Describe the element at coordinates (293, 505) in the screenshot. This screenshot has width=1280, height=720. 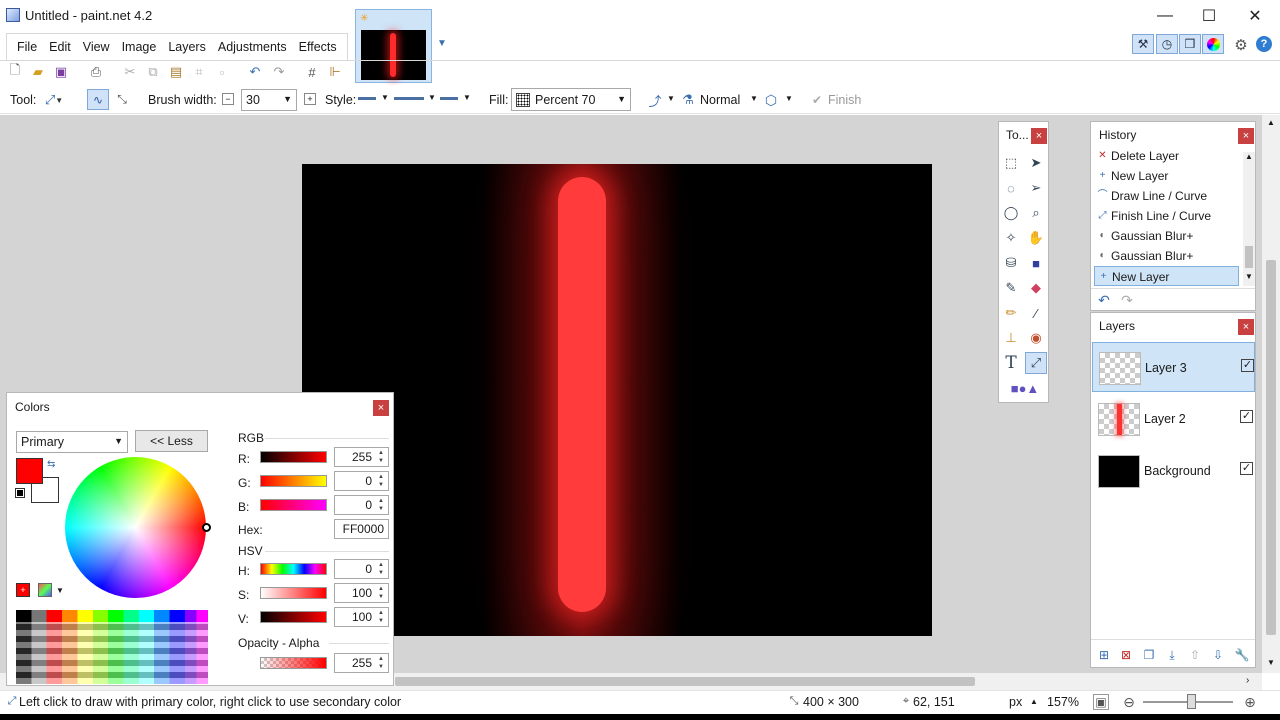
I see `blue-slider` at that location.